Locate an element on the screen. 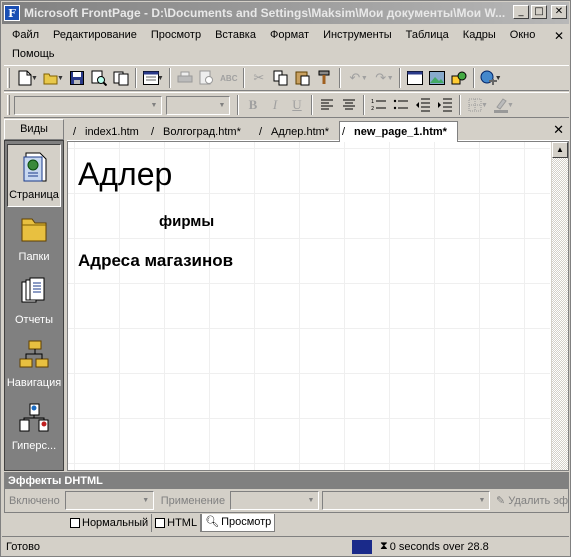 Image resolution: width=571 pixels, height=557 pixels. tab-preview: 🔍︎ Просмотр is located at coordinates (238, 523).